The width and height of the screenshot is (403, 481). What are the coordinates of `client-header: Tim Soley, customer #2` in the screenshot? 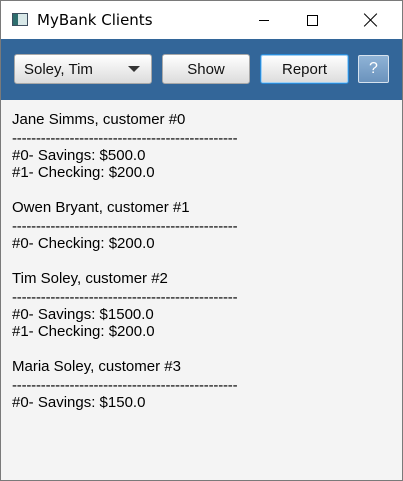 It's located at (90, 278).